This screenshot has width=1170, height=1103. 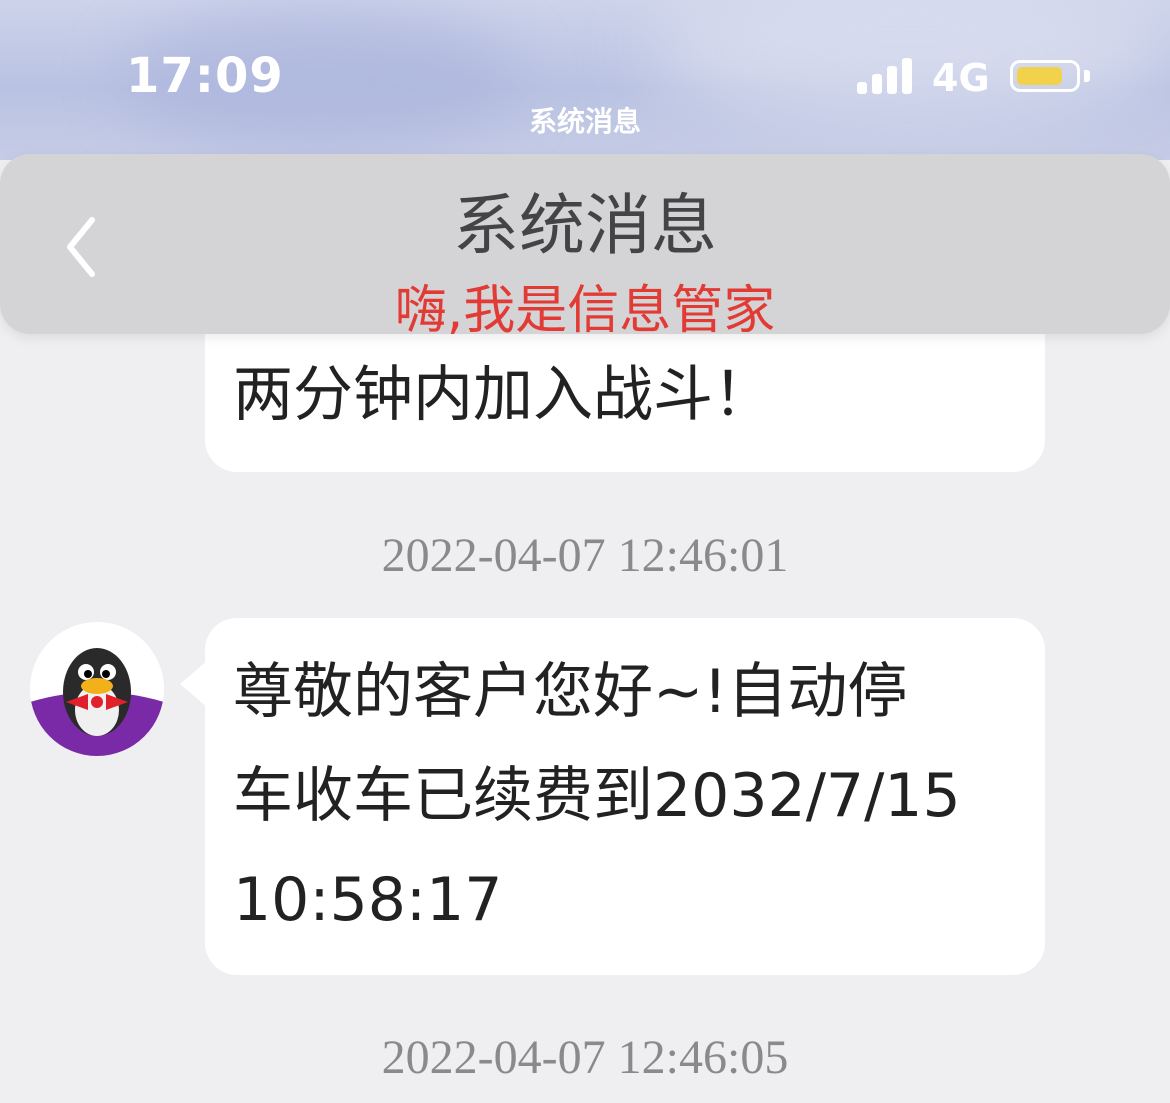 I want to click on status-time: 17:09, so click(x=205, y=76).